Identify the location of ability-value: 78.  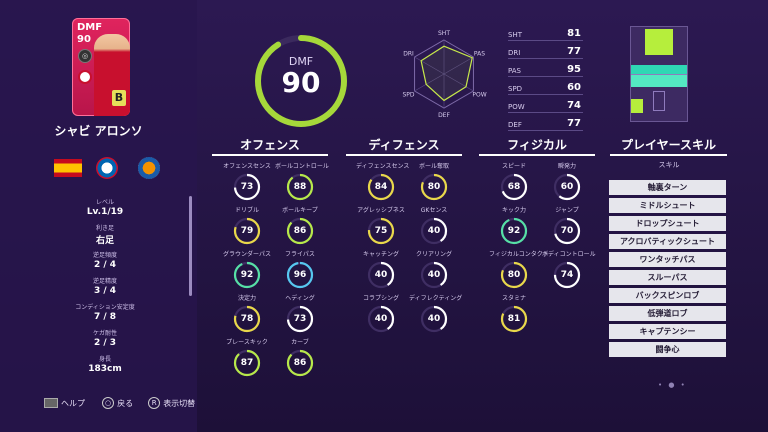
(247, 319).